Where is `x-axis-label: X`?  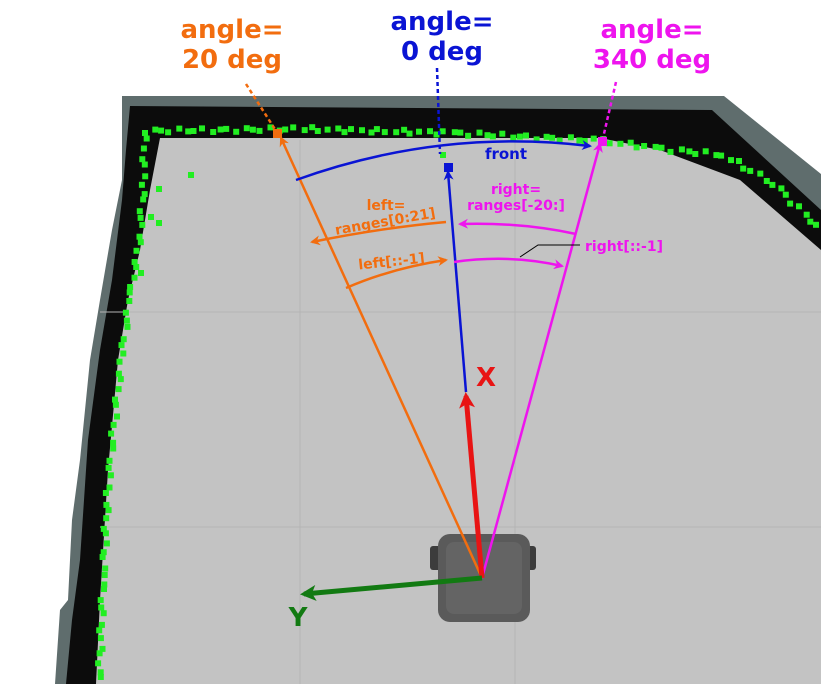
x-axis-label: X is located at coordinates (486, 378).